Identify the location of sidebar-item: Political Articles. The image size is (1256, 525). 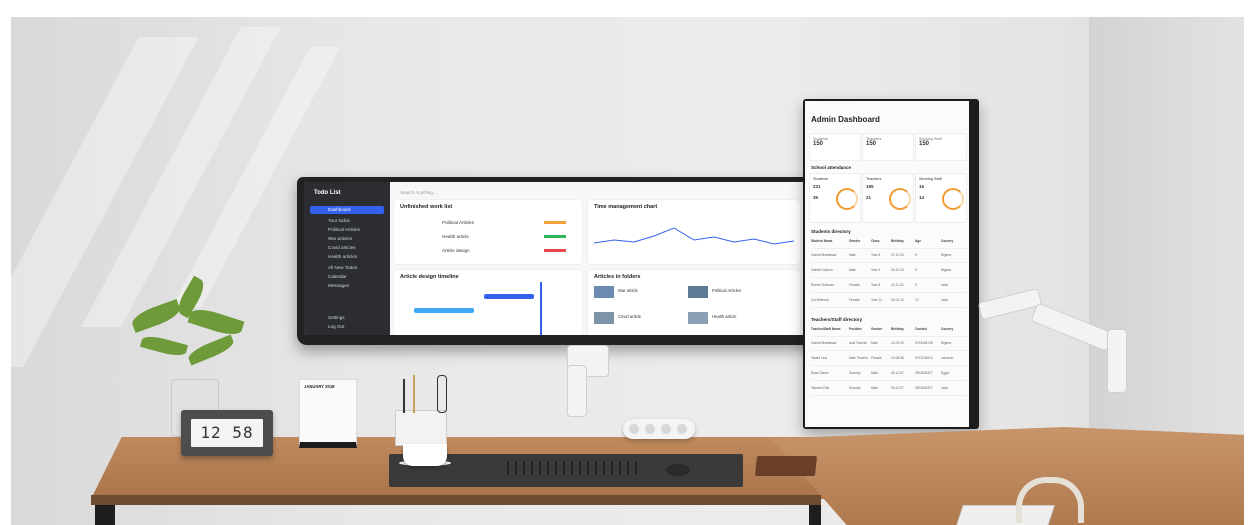
(347, 230).